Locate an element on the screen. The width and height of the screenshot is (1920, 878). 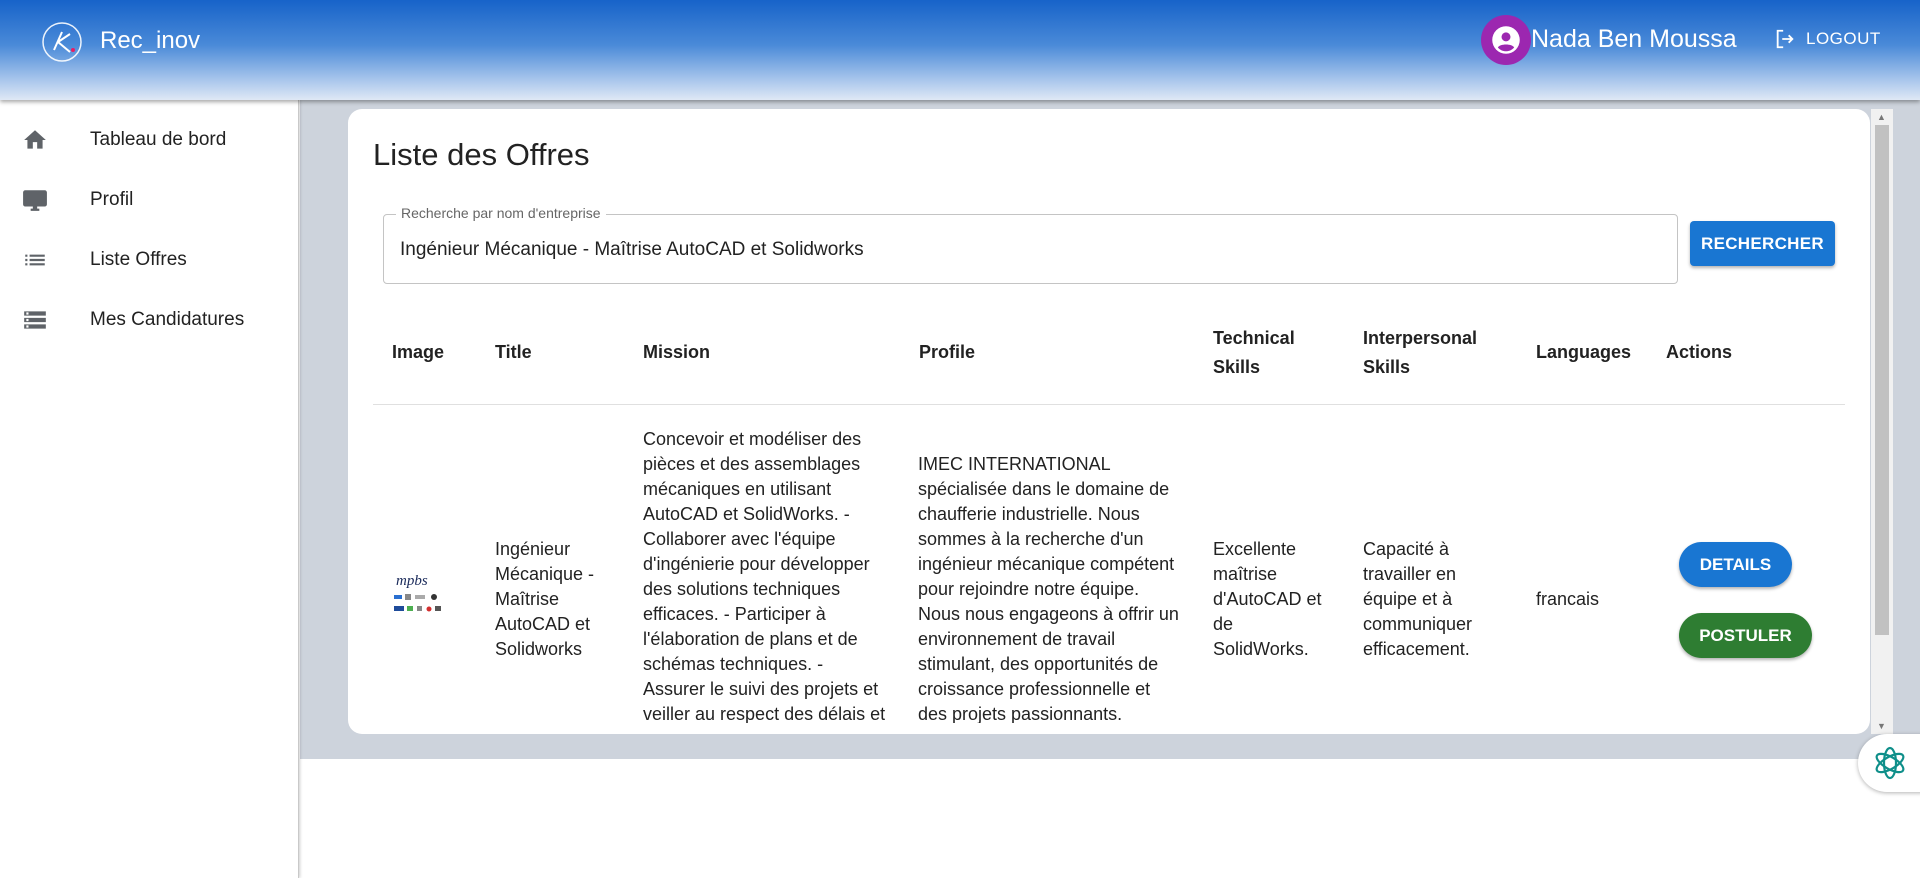
scroll-down-arrow-icon: ▼ is located at coordinates (1881, 726).